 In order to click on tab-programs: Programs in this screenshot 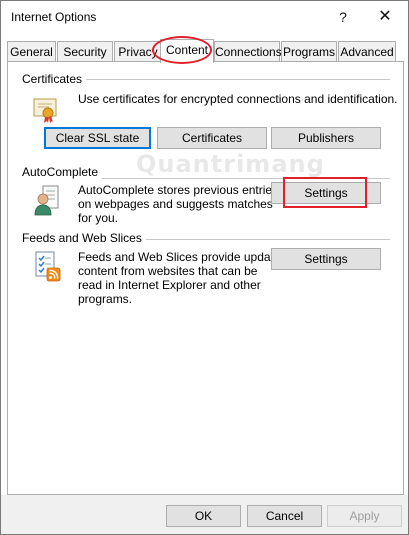, I will do `click(309, 51)`.